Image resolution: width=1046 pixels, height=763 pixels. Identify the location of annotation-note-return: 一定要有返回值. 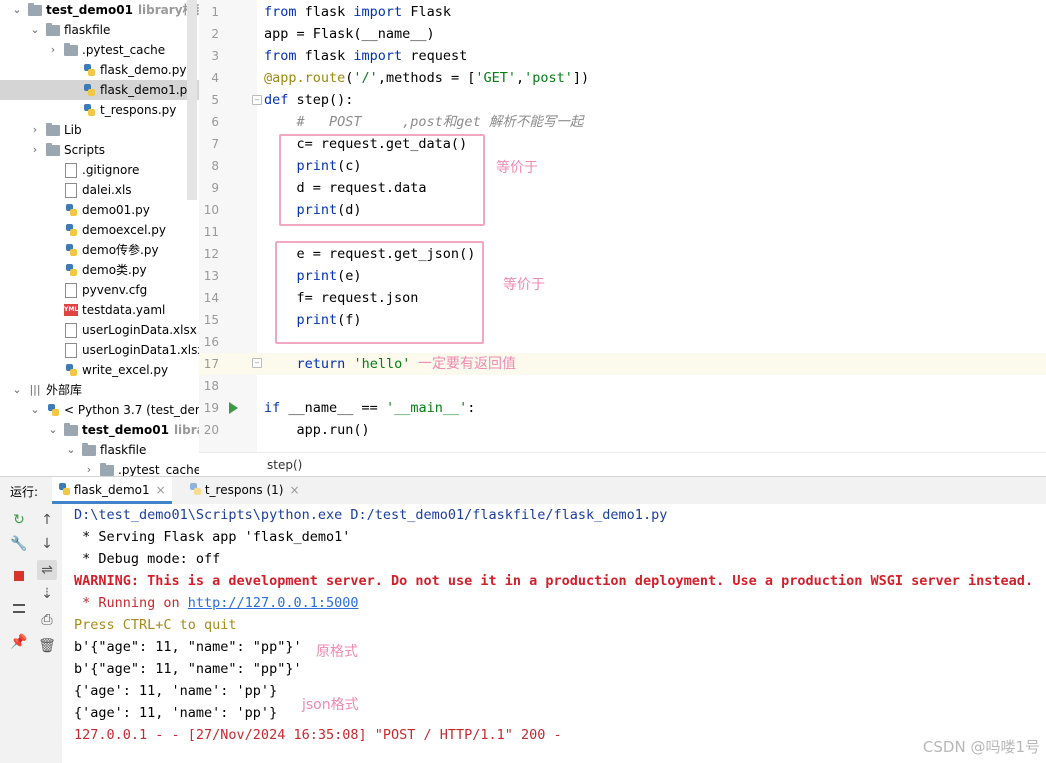
(467, 364).